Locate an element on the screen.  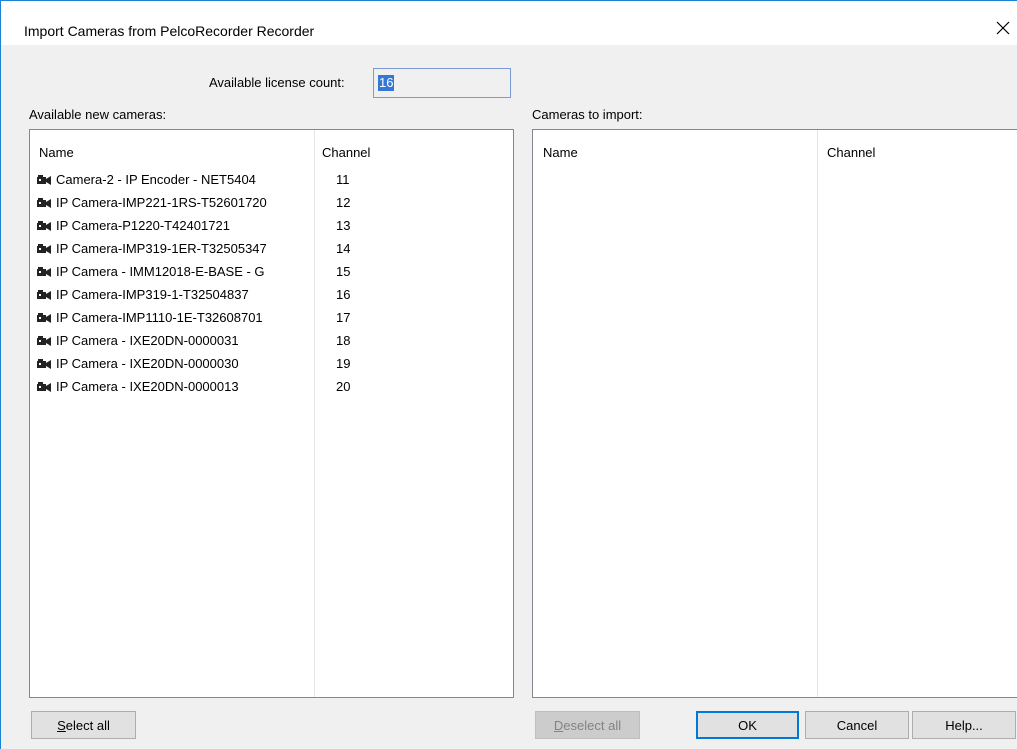
close-button is located at coordinates (1003, 28).